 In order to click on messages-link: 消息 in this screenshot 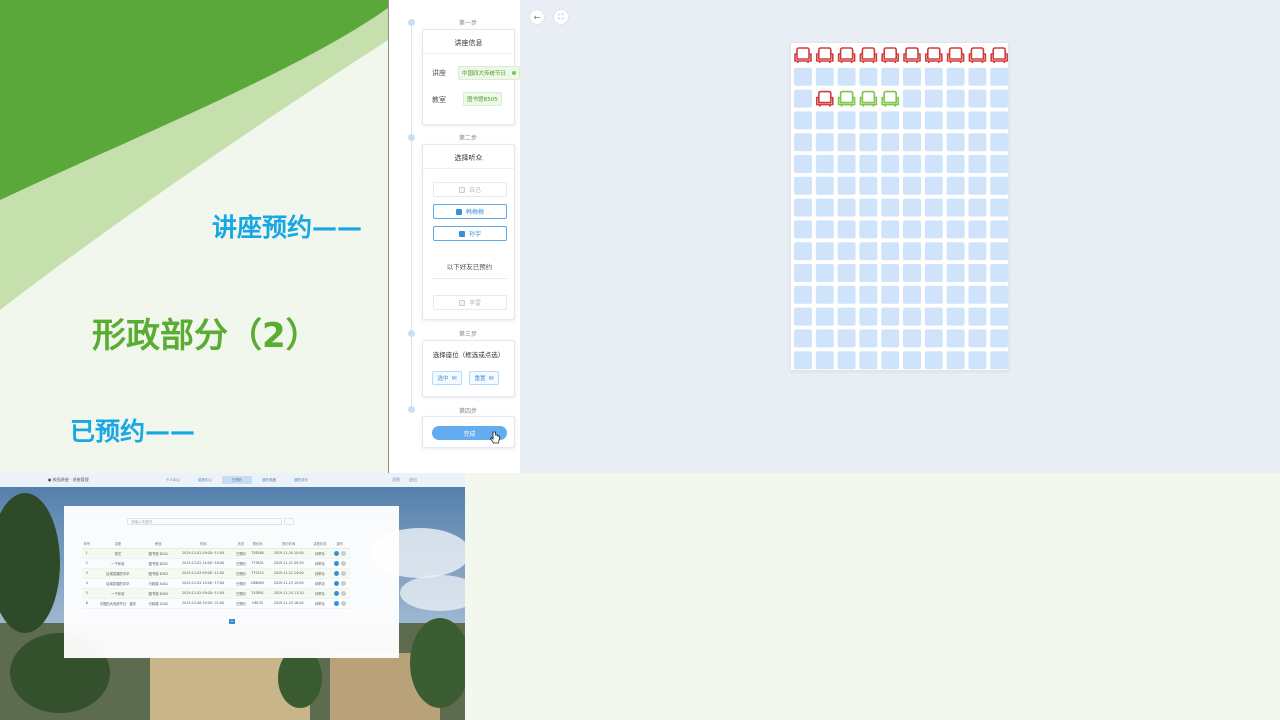, I will do `click(396, 480)`.